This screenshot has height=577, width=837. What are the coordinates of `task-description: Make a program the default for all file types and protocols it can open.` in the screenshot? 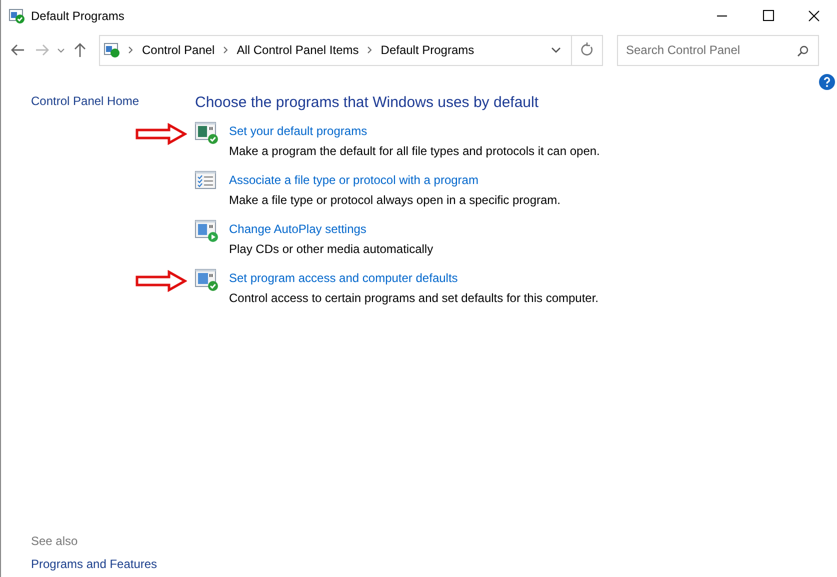 It's located at (414, 151).